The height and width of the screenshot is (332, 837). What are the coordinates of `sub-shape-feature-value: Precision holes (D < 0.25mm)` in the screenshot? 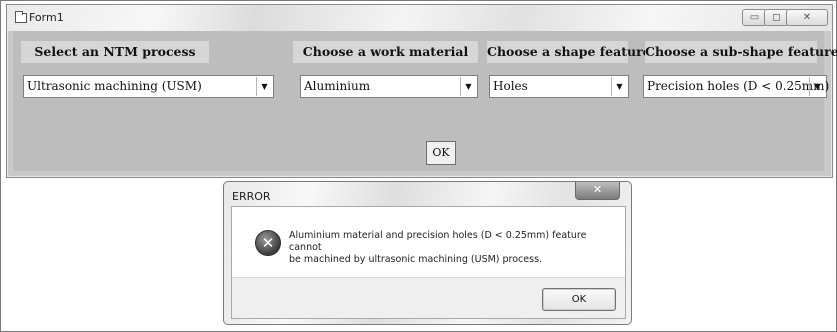 It's located at (738, 86).